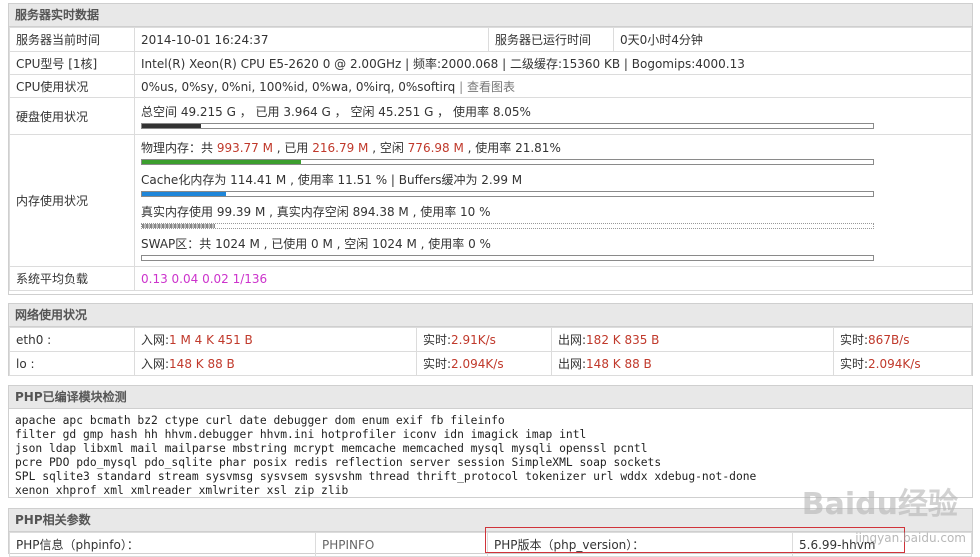 This screenshot has height=557, width=980. Describe the element at coordinates (72, 86) in the screenshot. I see `cpu-usage-label: CPU使用状况` at that location.